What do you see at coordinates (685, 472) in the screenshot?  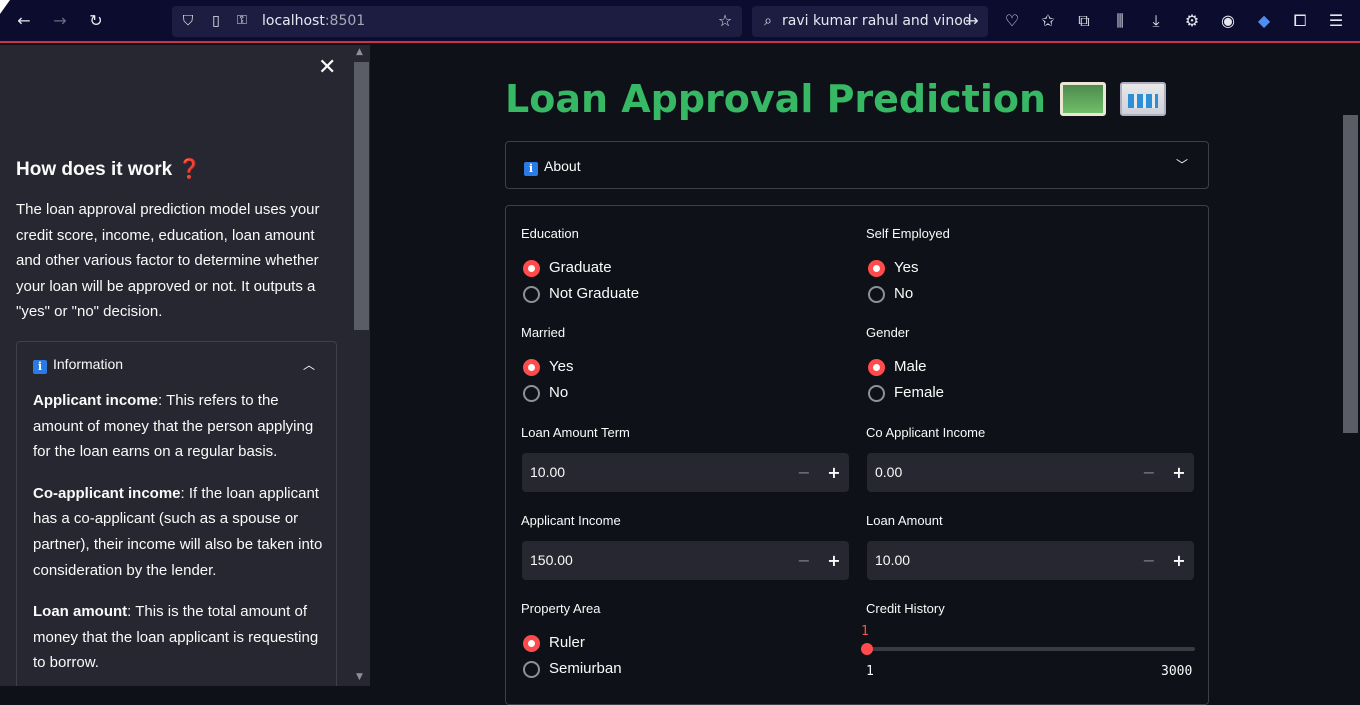 I see `loan-amount-term-input: 10.00 − +` at bounding box center [685, 472].